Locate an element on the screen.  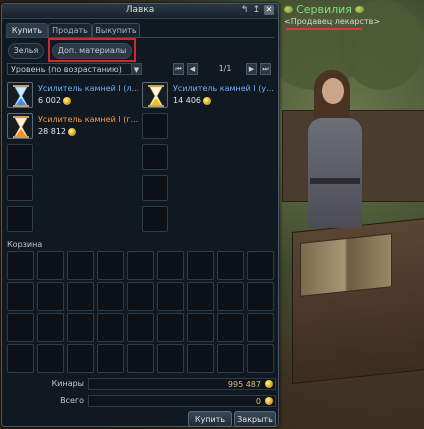
prev-page-icon: ◀ is located at coordinates (192, 69).